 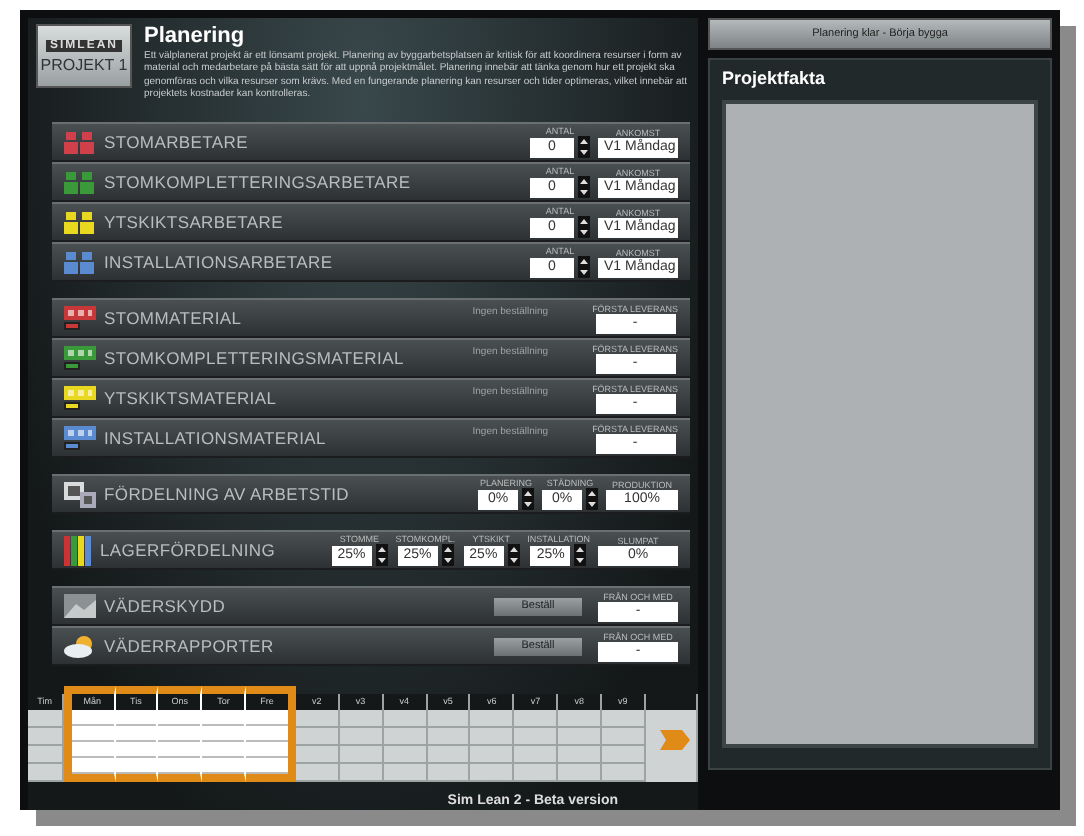 I want to click on row-label: LAGERFÖRDELNING, so click(x=189, y=550).